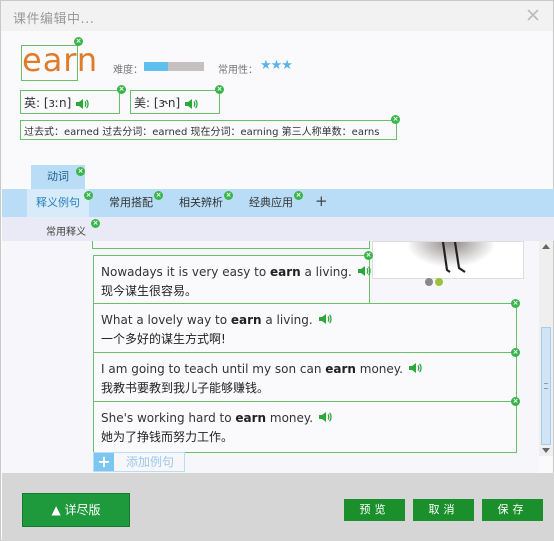  I want to click on example-chinese: 她为了挣钱而努力工作。, so click(167, 437).